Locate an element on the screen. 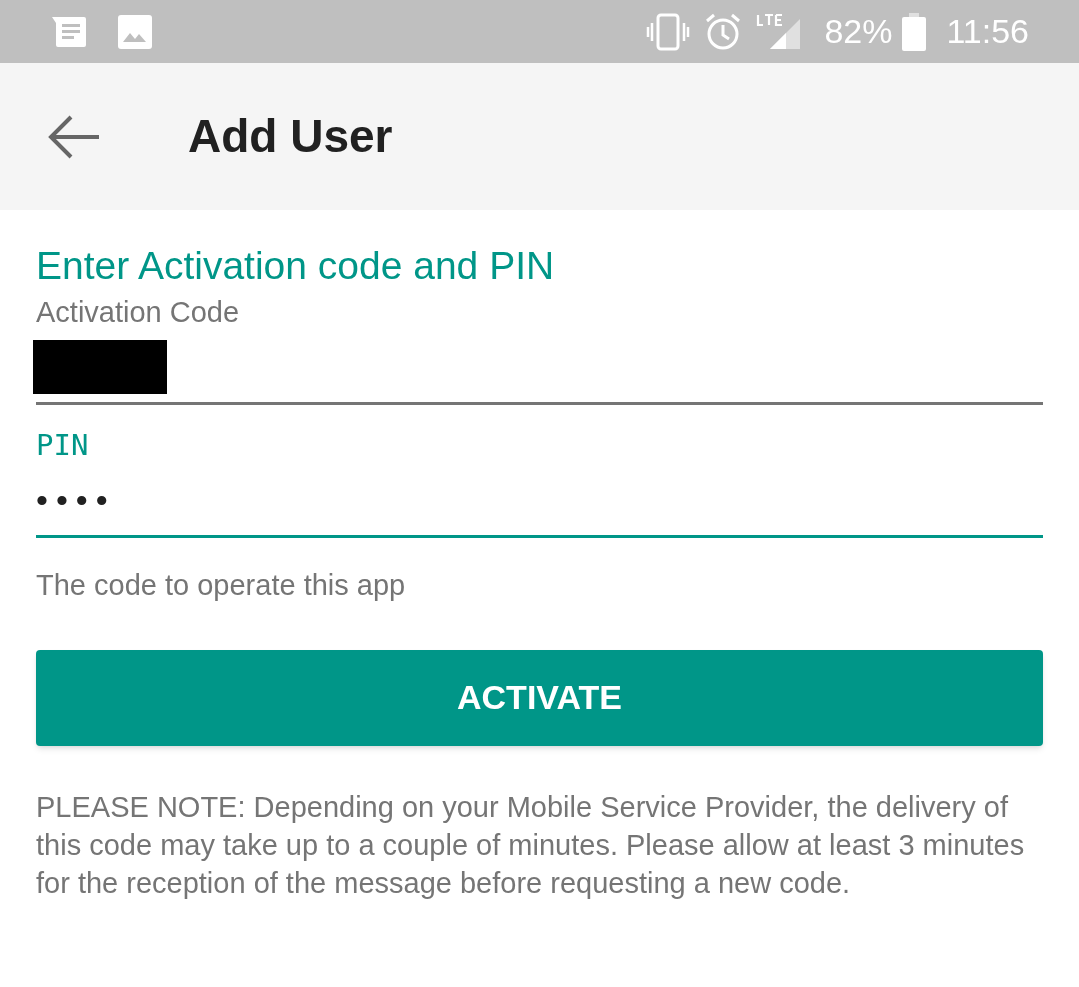 The image size is (1079, 987). form-heading: Enter Activation code and PIN is located at coordinates (296, 266).